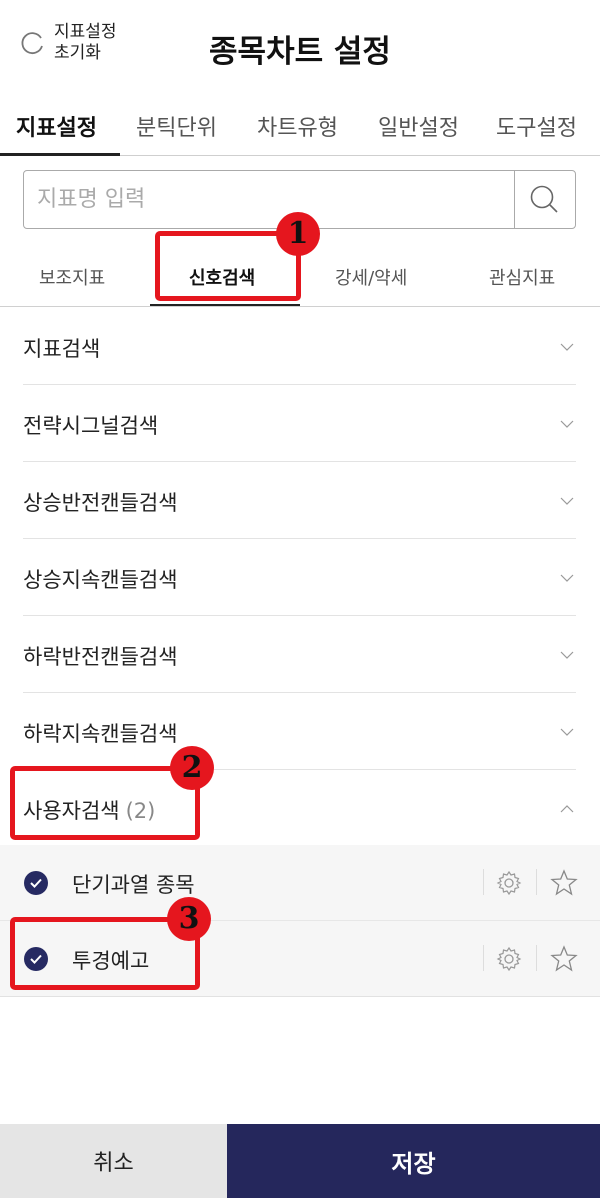  I want to click on tab-chart-type: 차트유형, so click(297, 126).